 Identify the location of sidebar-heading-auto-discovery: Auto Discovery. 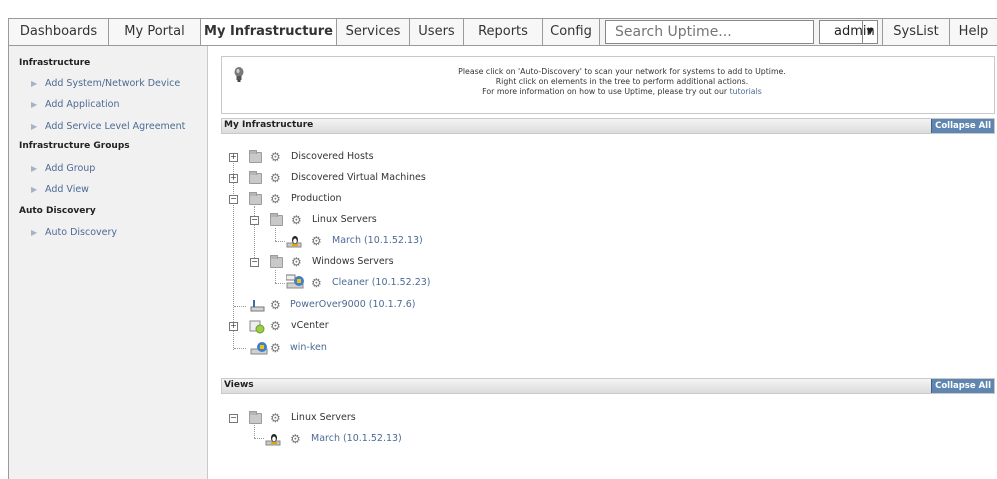
(57, 211).